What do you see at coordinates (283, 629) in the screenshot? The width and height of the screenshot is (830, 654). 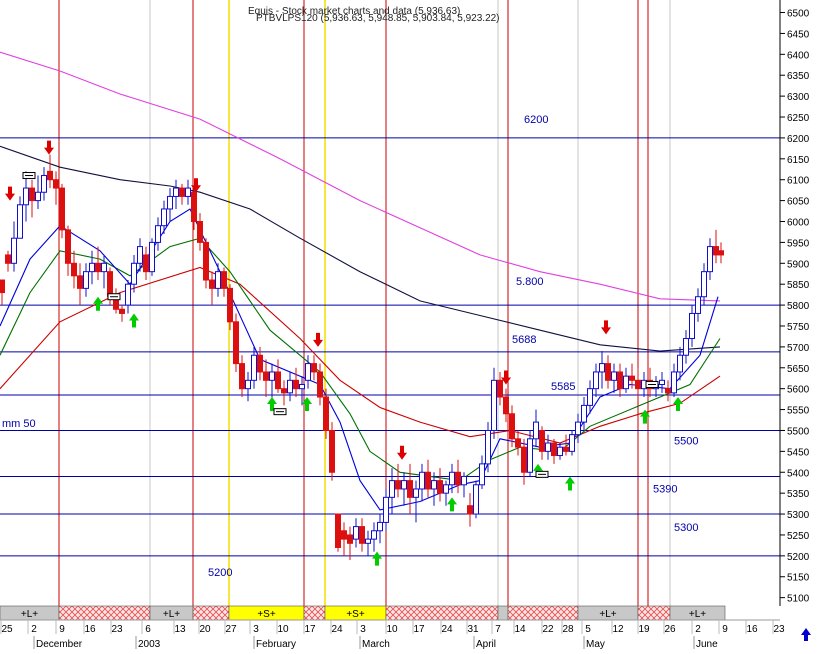 I see `x-tick-label: 10` at bounding box center [283, 629].